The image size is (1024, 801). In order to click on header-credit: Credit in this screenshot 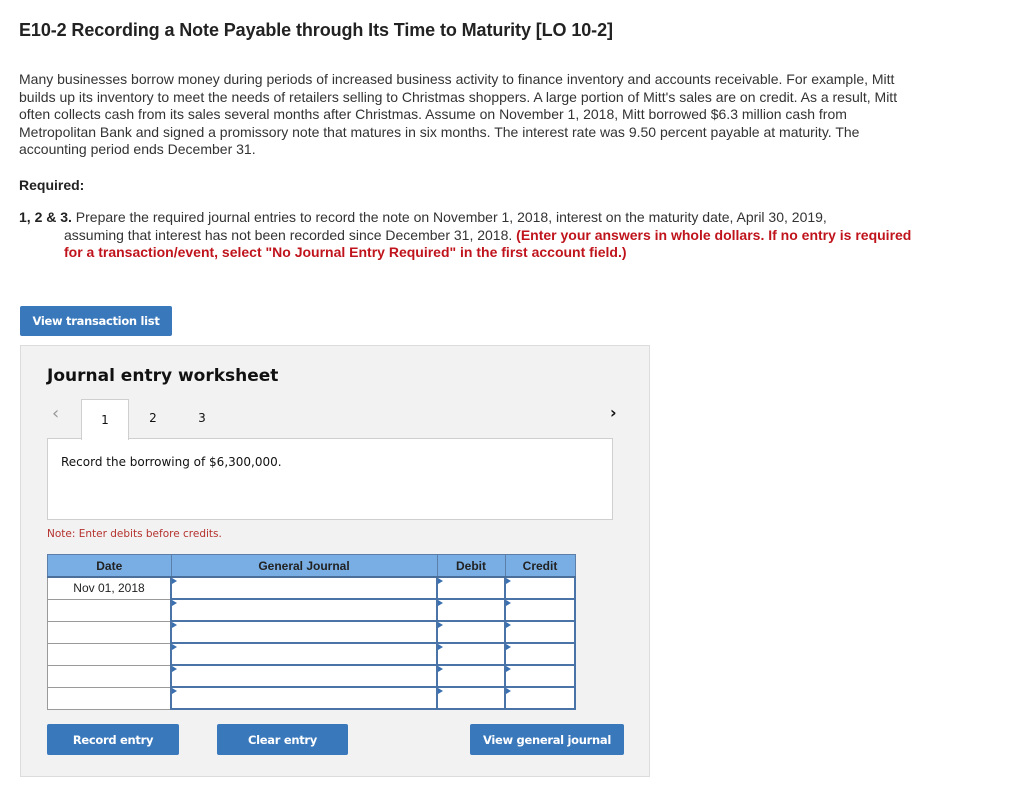, I will do `click(540, 566)`.